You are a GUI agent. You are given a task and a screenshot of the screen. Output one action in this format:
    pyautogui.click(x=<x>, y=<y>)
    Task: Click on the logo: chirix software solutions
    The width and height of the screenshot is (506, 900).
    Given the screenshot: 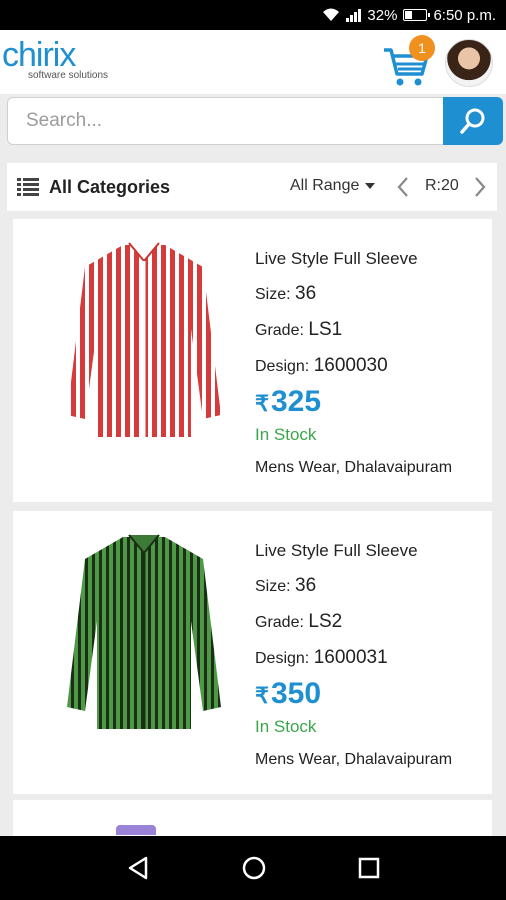 What is the action you would take?
    pyautogui.click(x=55, y=59)
    